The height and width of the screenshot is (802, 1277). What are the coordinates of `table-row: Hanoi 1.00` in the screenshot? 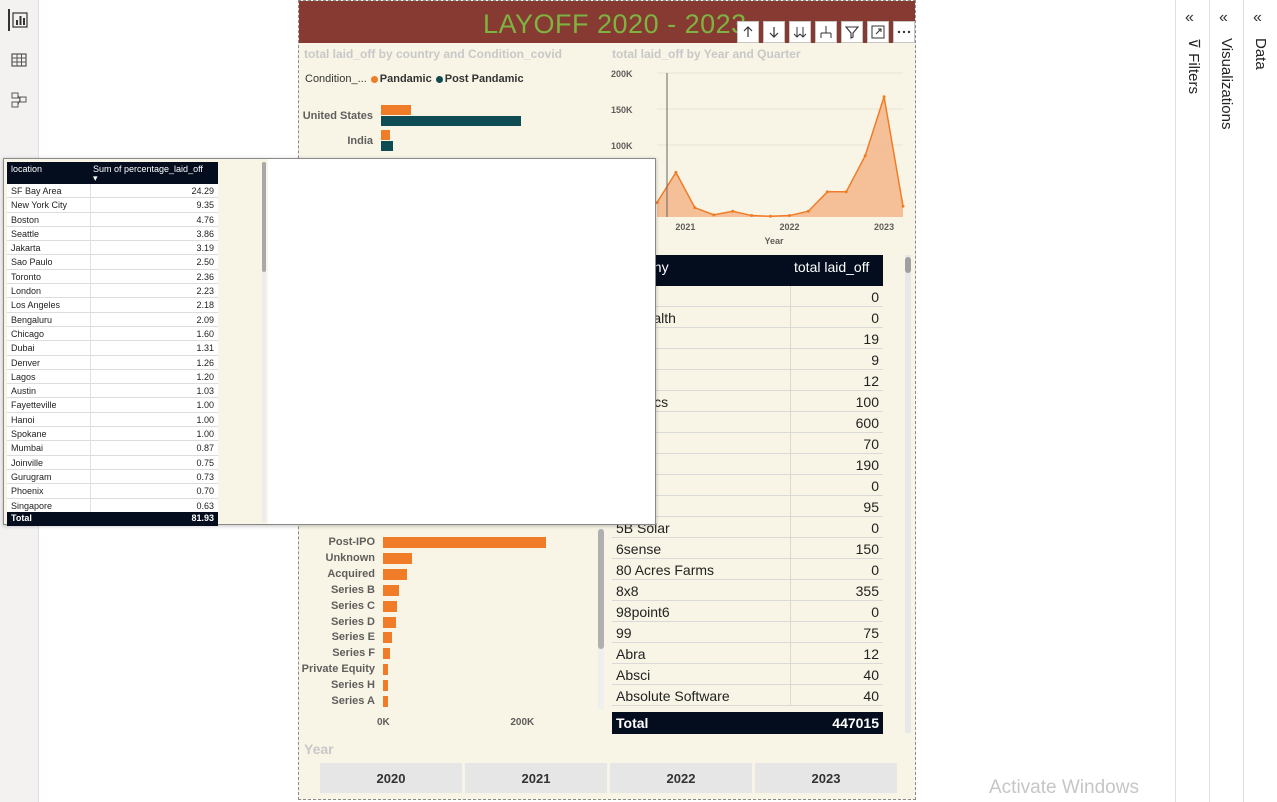 It's located at (112, 420).